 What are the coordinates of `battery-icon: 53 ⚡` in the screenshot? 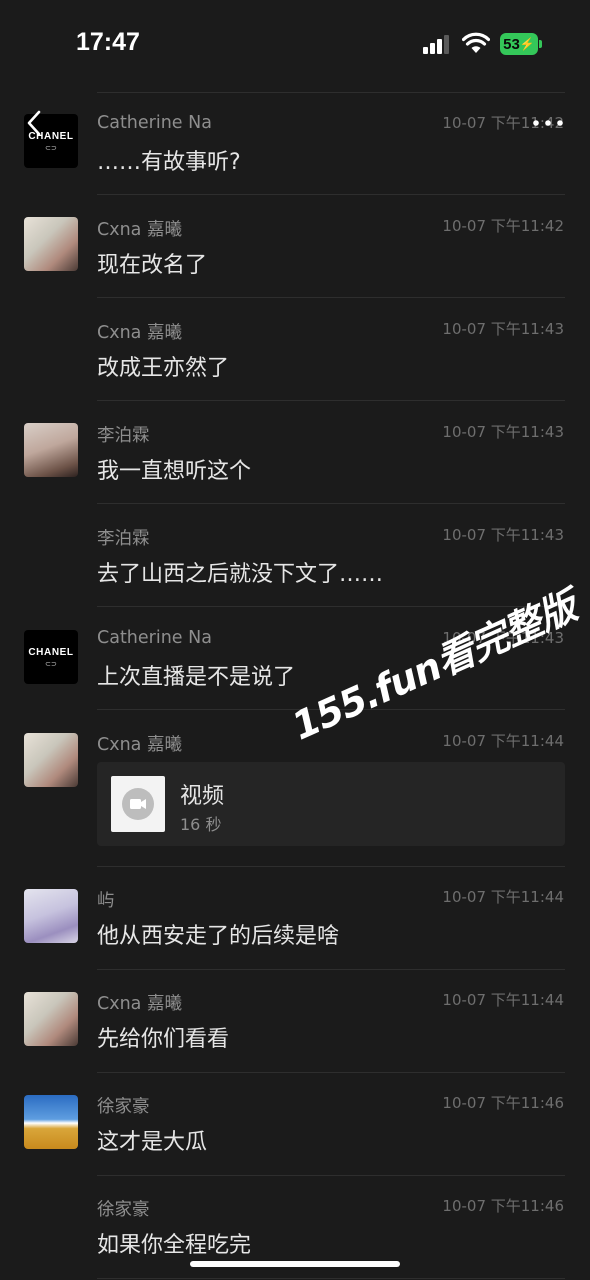 It's located at (519, 44).